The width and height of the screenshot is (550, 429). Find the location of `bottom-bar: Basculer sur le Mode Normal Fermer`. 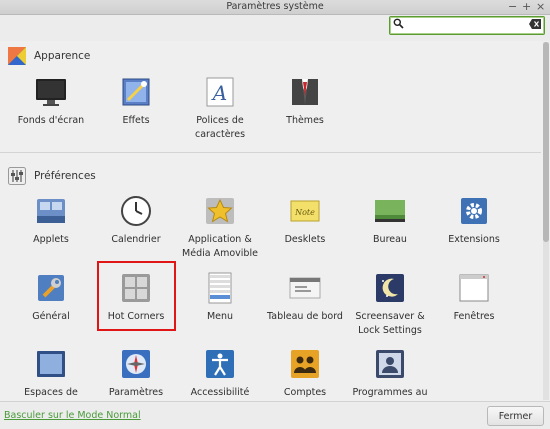

bottom-bar: Basculer sur le Mode Normal Fermer is located at coordinates (275, 415).